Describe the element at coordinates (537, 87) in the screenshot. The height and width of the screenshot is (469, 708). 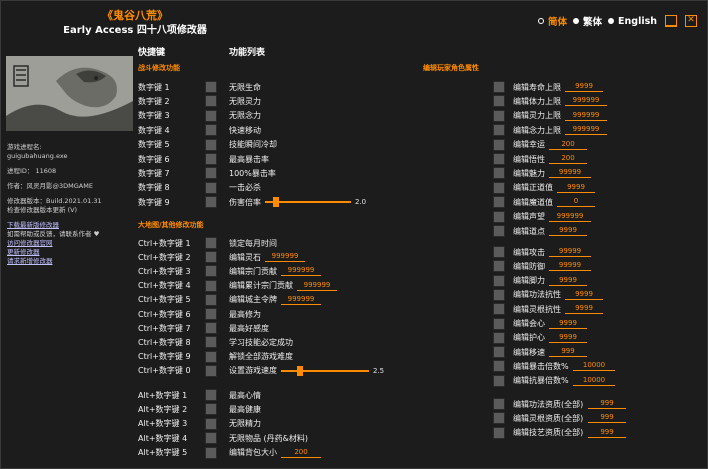
I see `option-label: 编辑寿命上限` at that location.